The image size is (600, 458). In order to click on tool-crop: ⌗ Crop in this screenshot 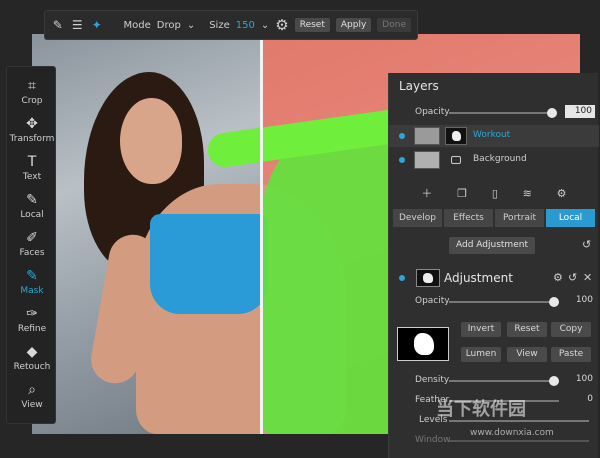, I will do `click(32, 92)`.